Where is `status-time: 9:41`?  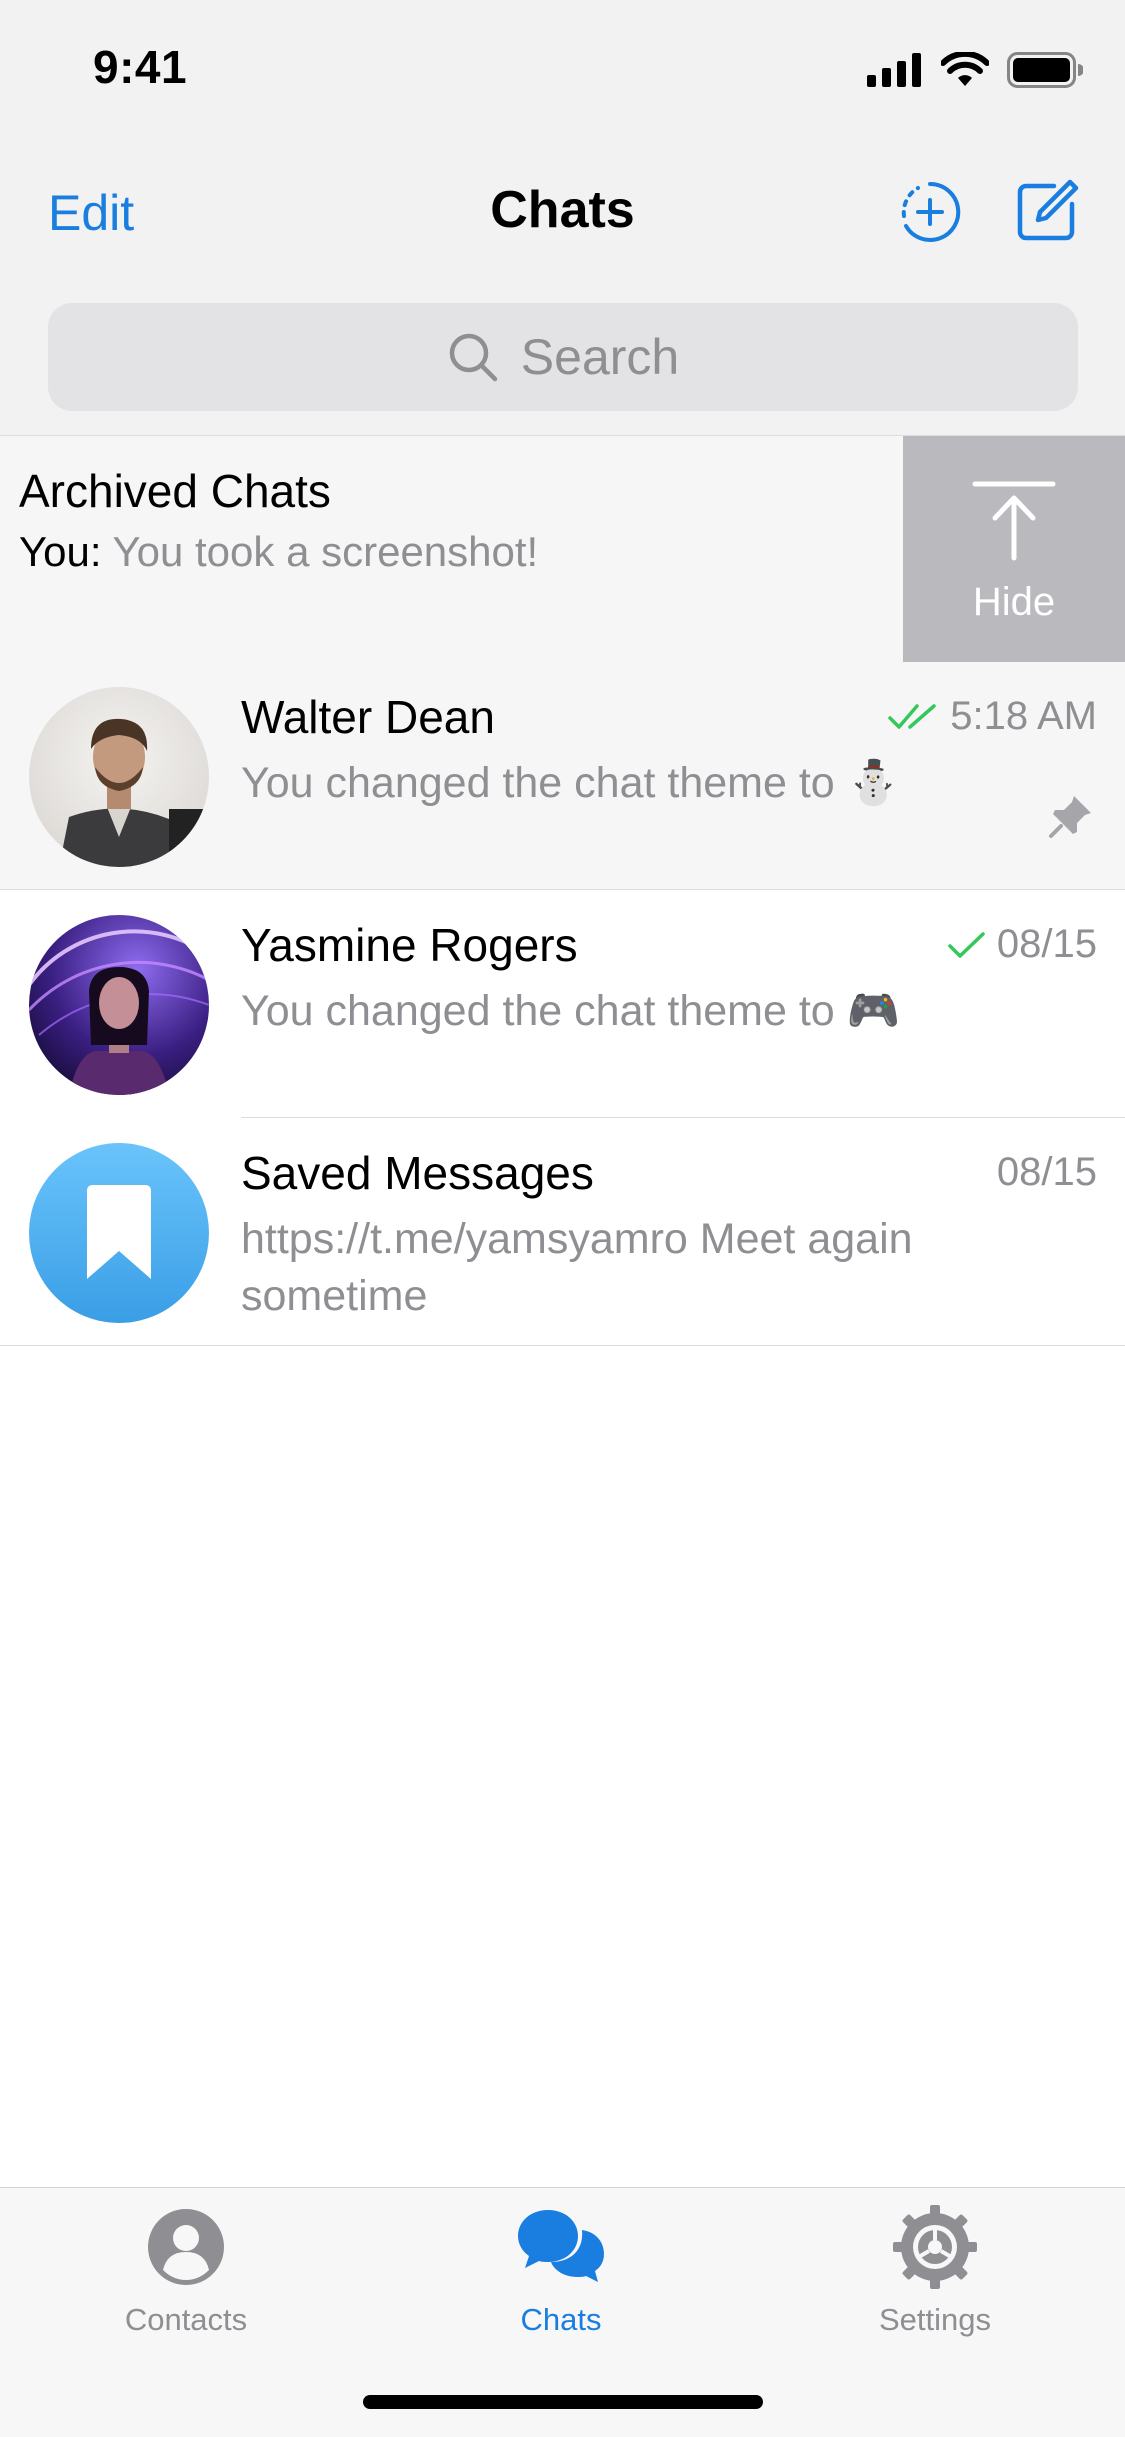 status-time: 9:41 is located at coordinates (140, 67).